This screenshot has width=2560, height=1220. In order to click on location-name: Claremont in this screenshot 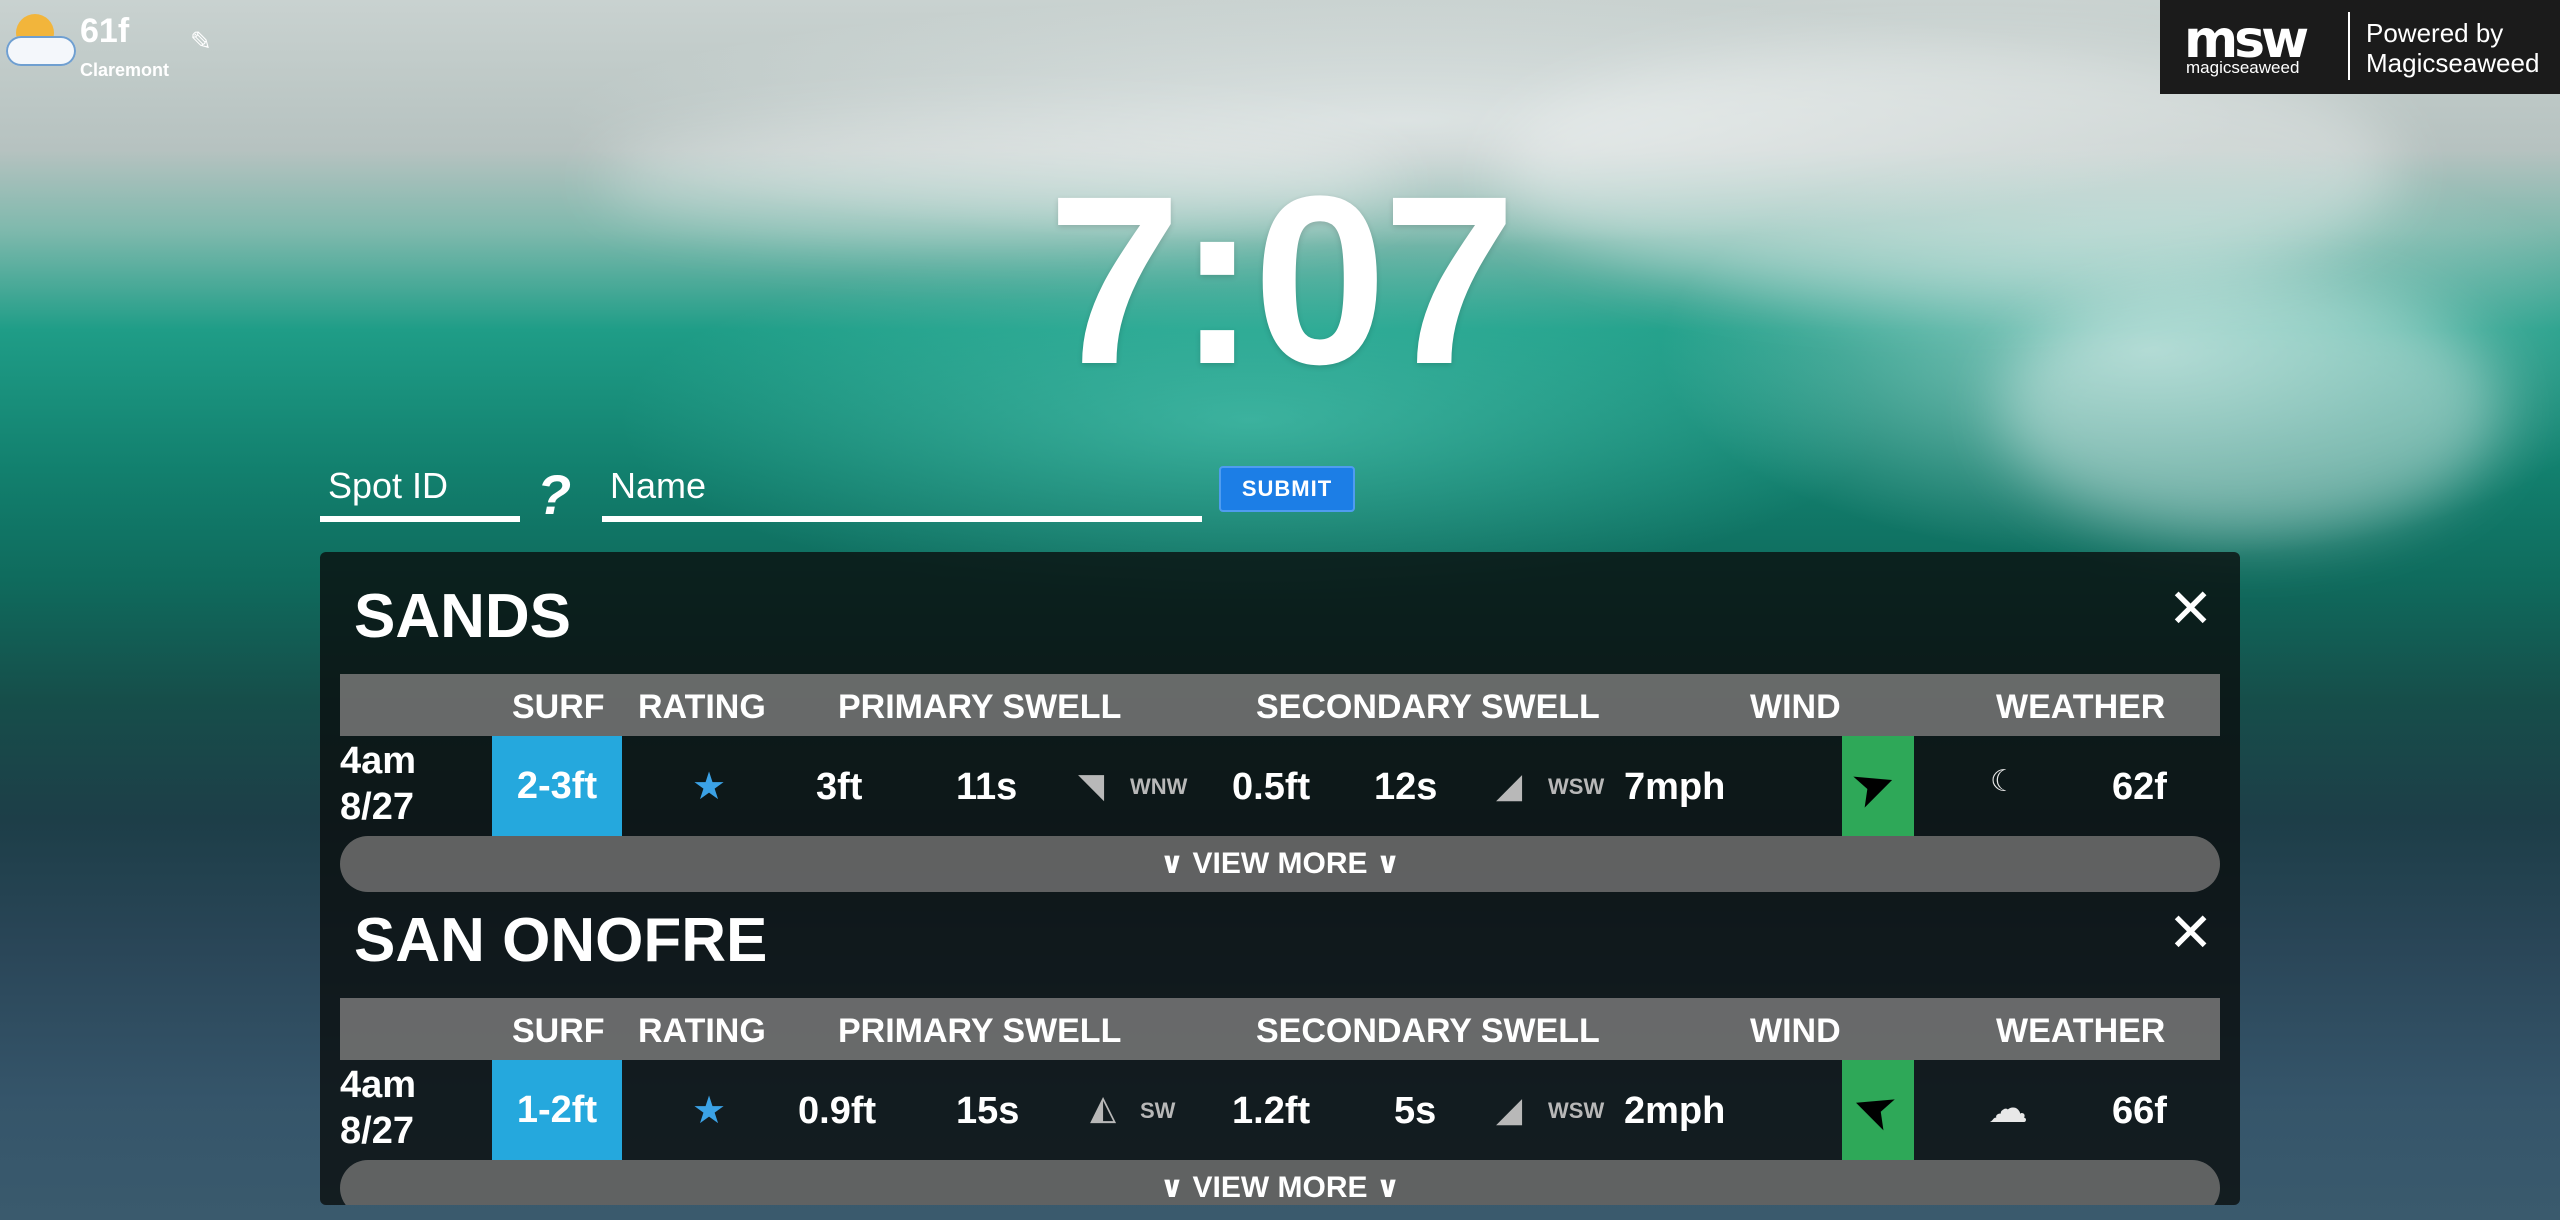, I will do `click(125, 70)`.